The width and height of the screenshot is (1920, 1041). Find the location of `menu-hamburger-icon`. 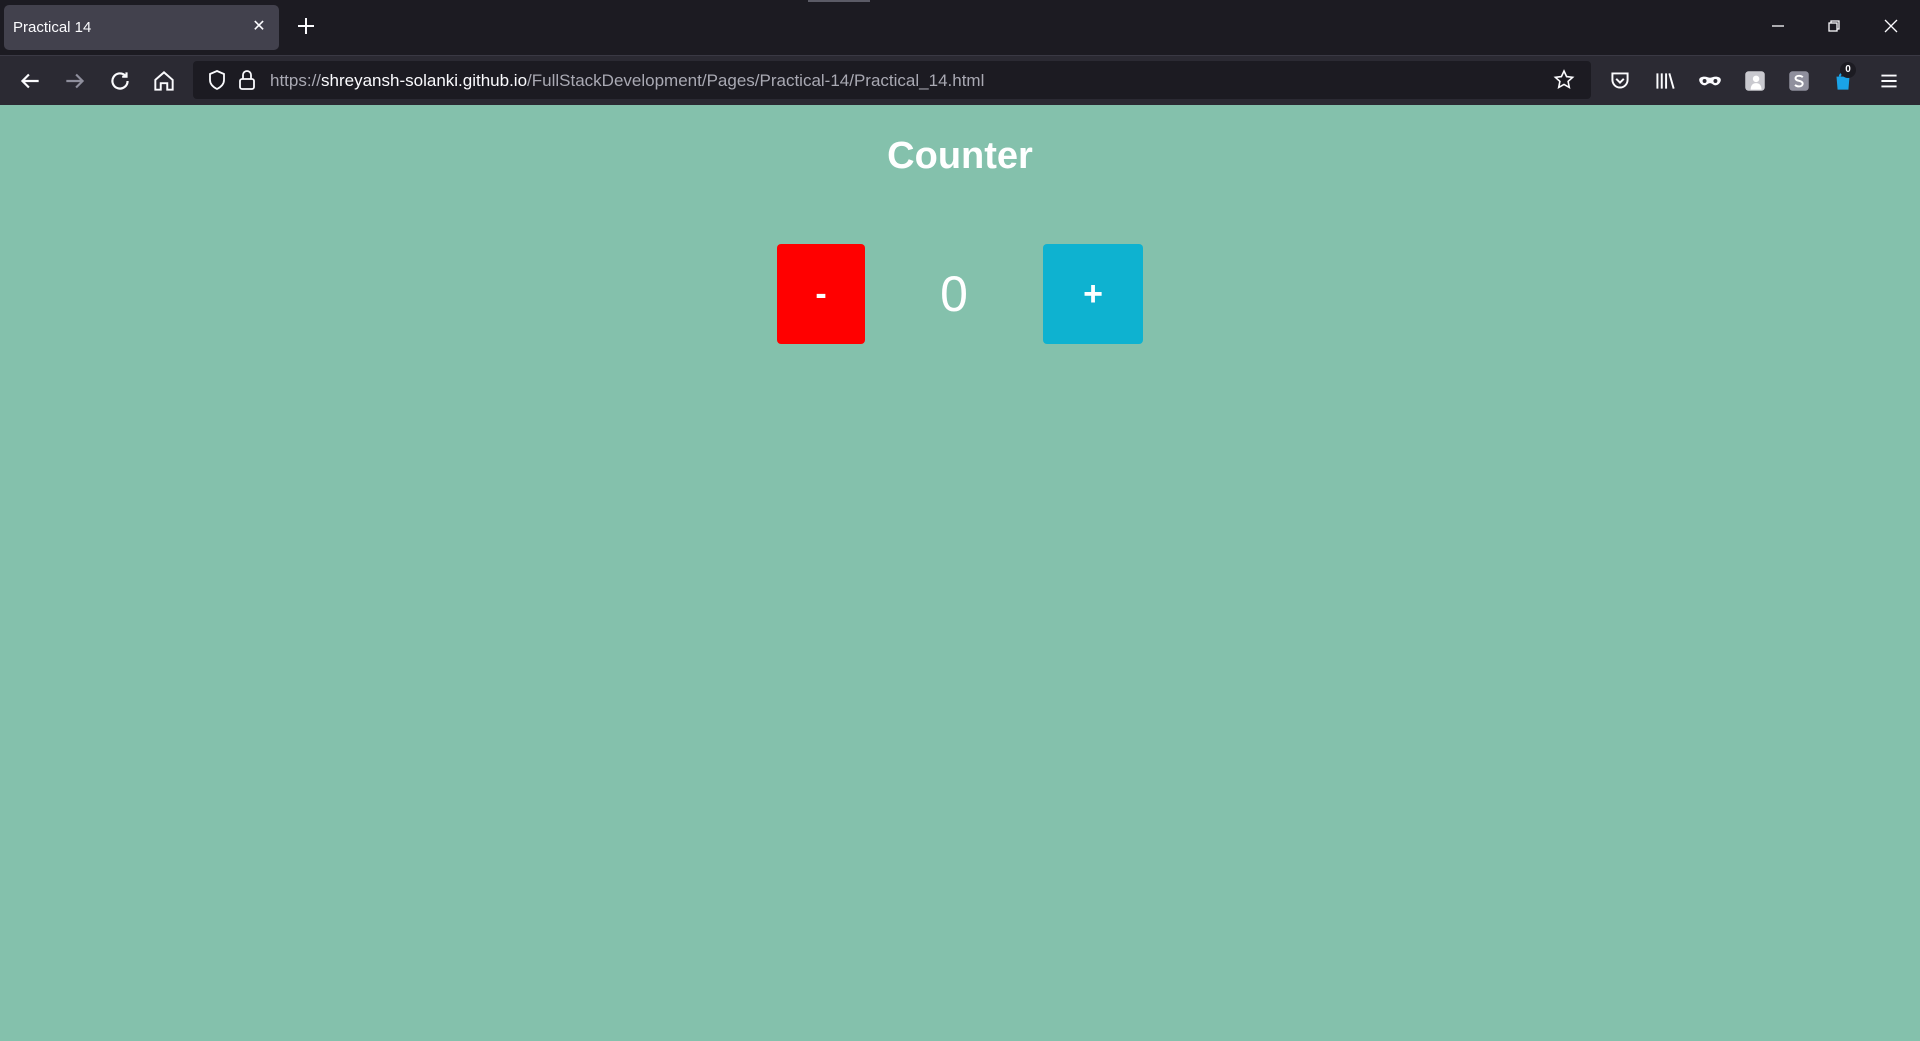

menu-hamburger-icon is located at coordinates (1889, 81).